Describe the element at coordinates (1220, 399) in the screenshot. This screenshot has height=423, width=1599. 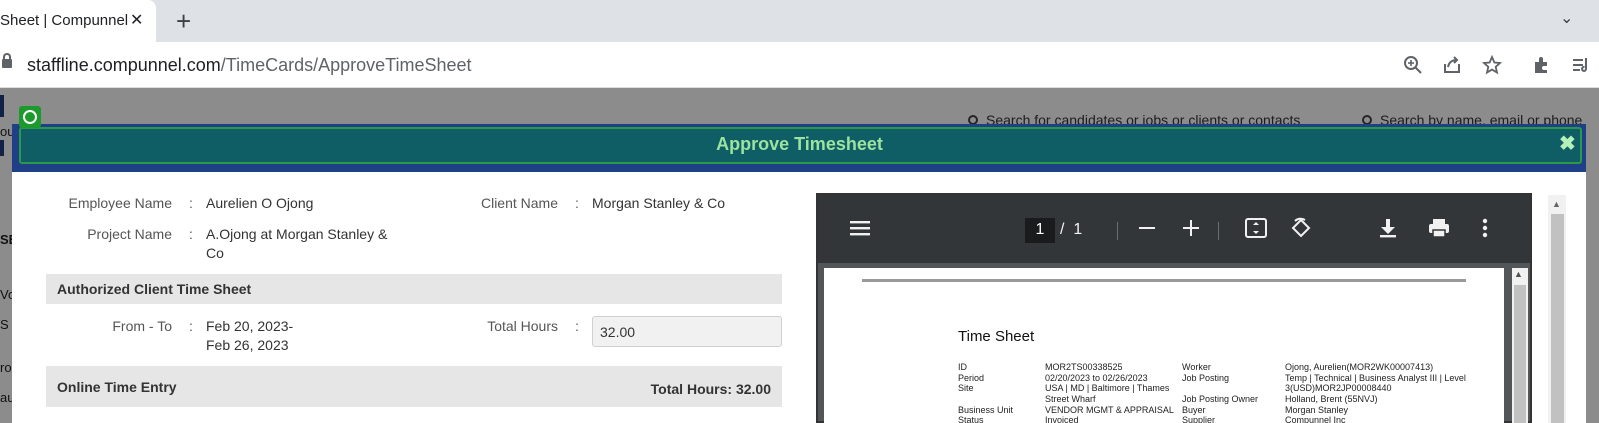
I see `pdf-row-3-key2: Job Posting Owner` at that location.